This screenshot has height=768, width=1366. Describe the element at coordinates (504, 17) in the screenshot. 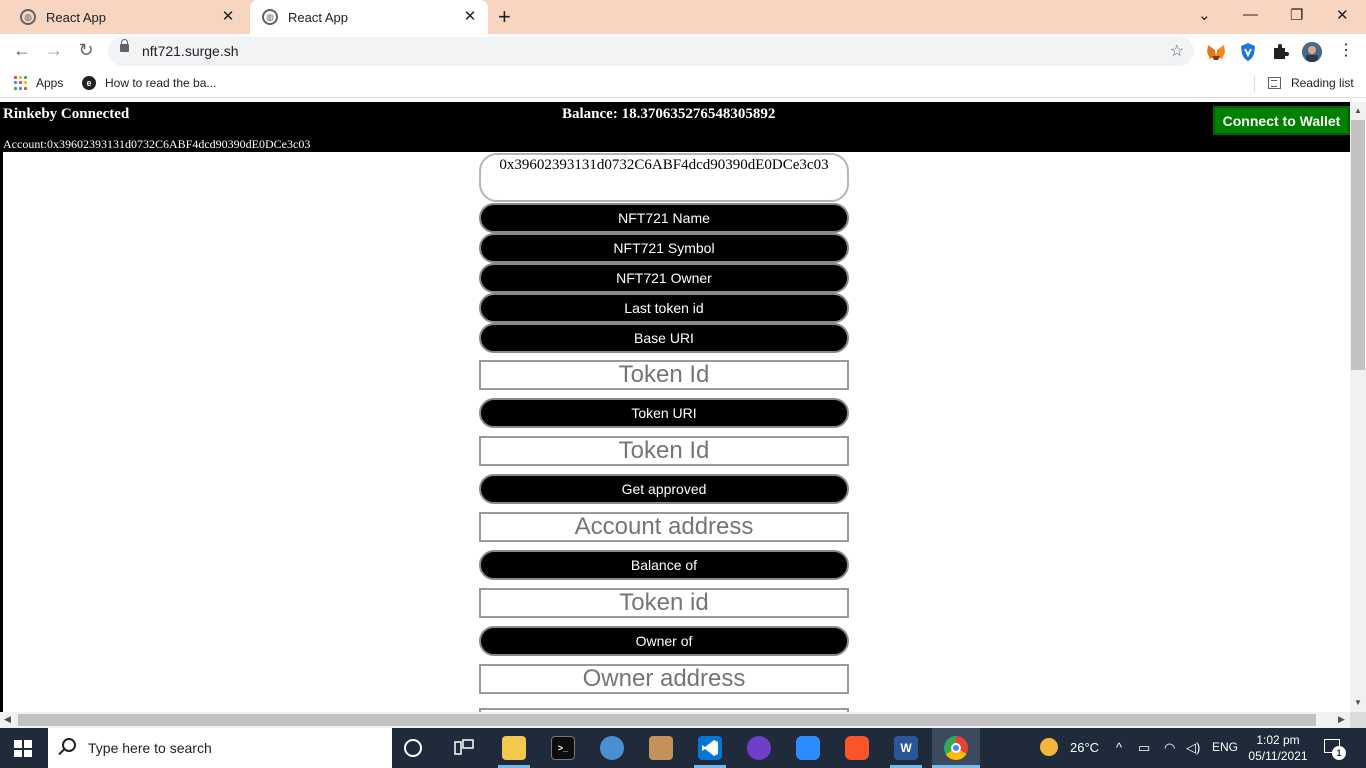

I see `new-tab-button: +` at that location.